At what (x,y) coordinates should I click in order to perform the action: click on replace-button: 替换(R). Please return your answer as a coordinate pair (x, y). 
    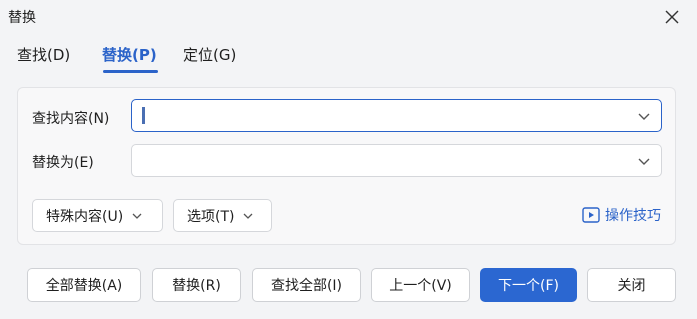
    Looking at the image, I should click on (196, 285).